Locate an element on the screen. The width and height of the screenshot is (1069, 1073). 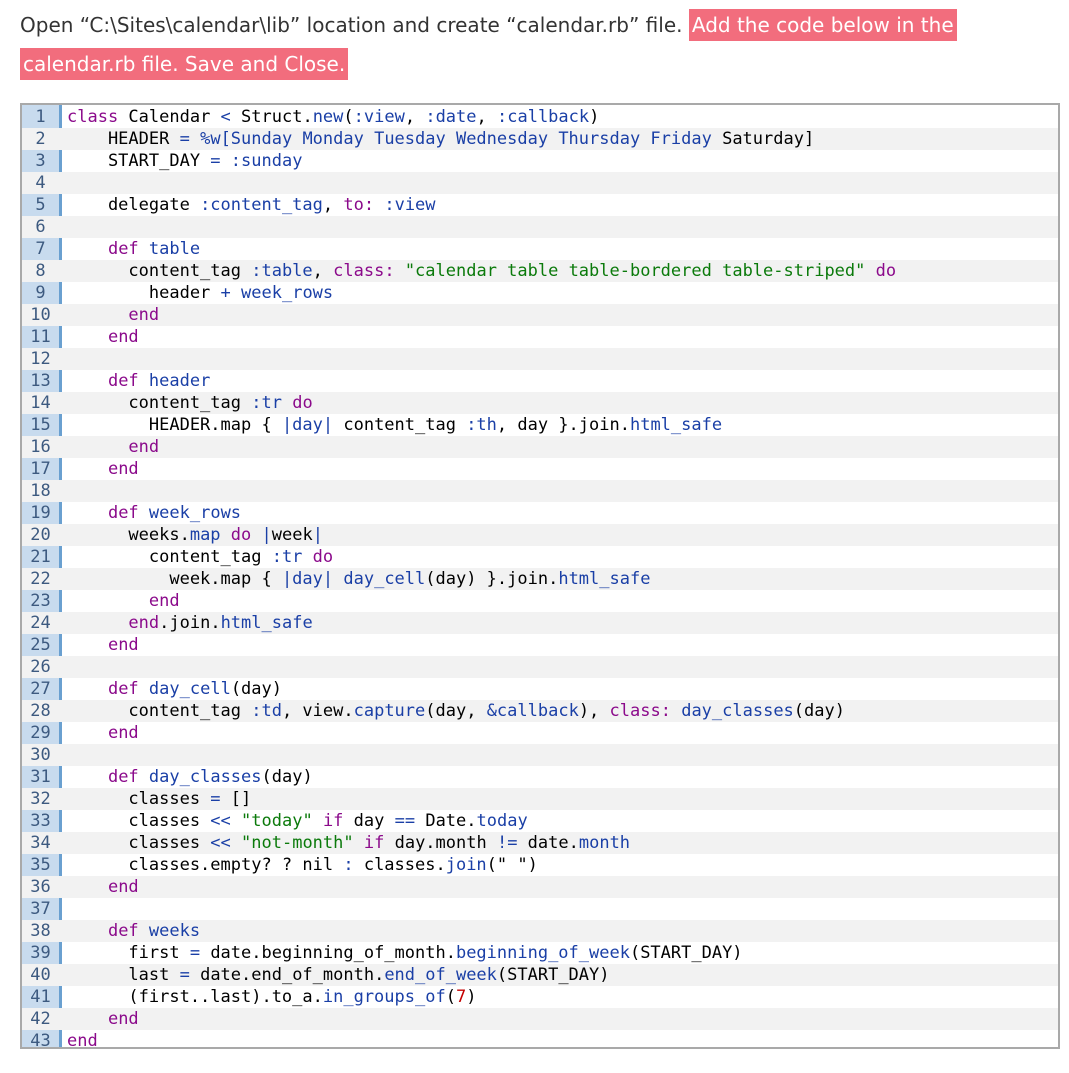
code-token: date. is located at coordinates (548, 843).